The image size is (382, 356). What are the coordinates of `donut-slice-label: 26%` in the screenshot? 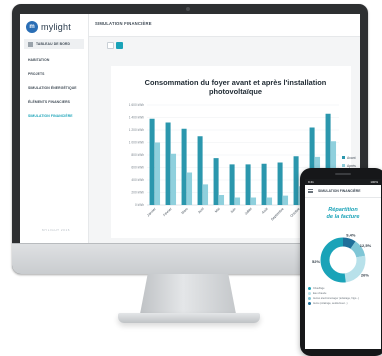 It's located at (365, 275).